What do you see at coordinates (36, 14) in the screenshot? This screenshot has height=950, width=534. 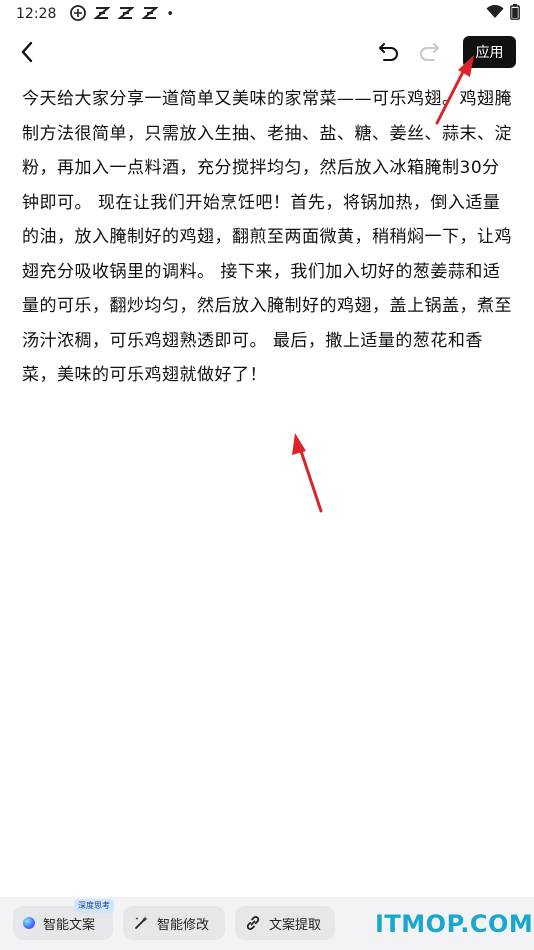 I see `status-time: 12:28` at bounding box center [36, 14].